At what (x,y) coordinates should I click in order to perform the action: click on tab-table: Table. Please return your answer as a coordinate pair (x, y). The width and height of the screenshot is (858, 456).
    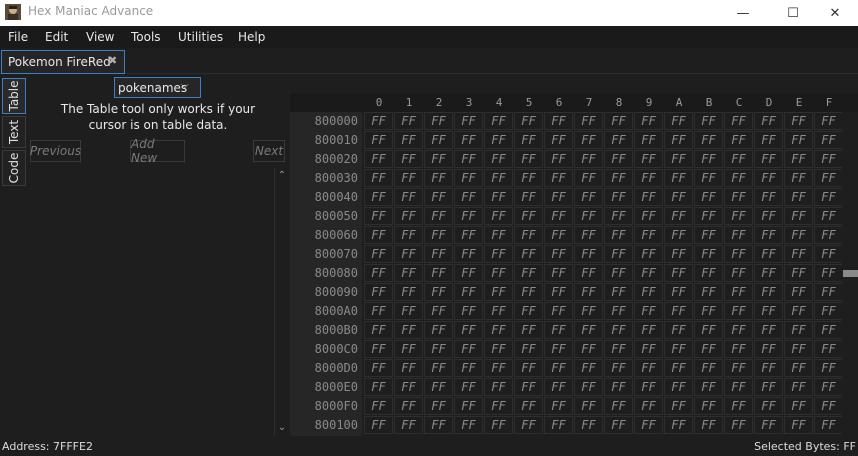
    Looking at the image, I should click on (14, 96).